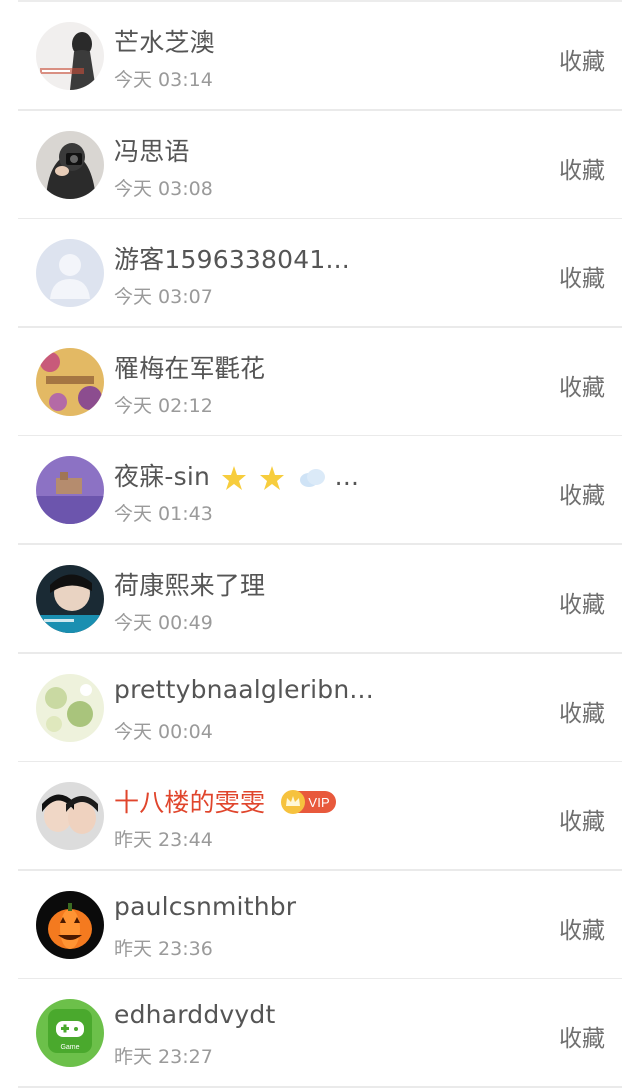 Image resolution: width=640 pixels, height=1088 pixels. I want to click on message-time: 昨天 23:36, so click(163, 948).